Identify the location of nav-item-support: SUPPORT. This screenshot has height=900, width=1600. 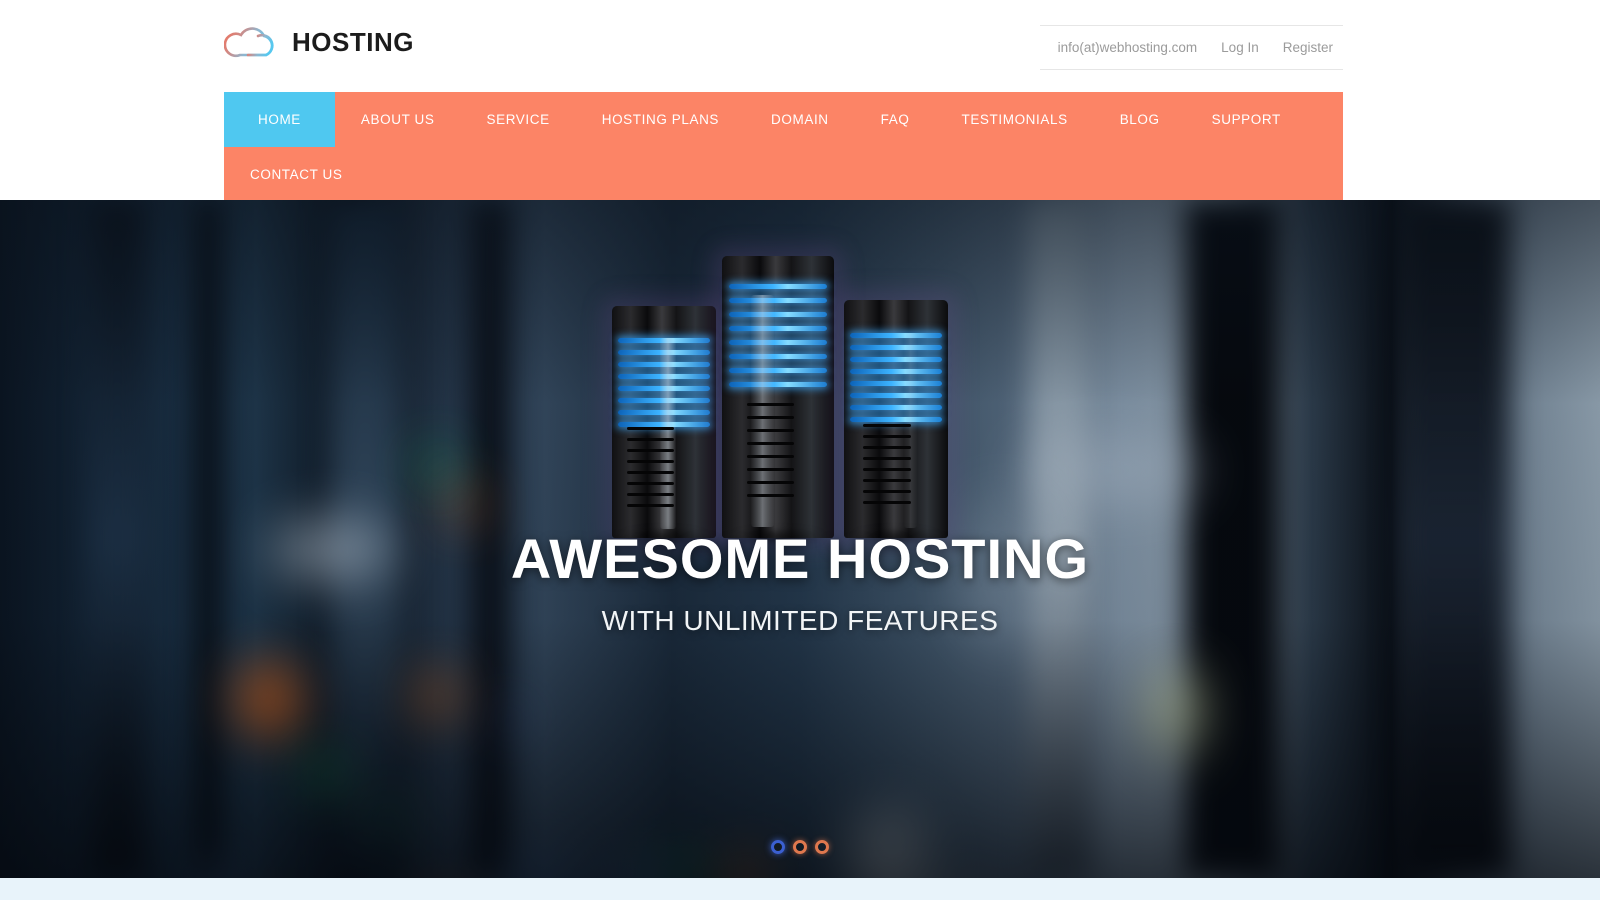
(1246, 119).